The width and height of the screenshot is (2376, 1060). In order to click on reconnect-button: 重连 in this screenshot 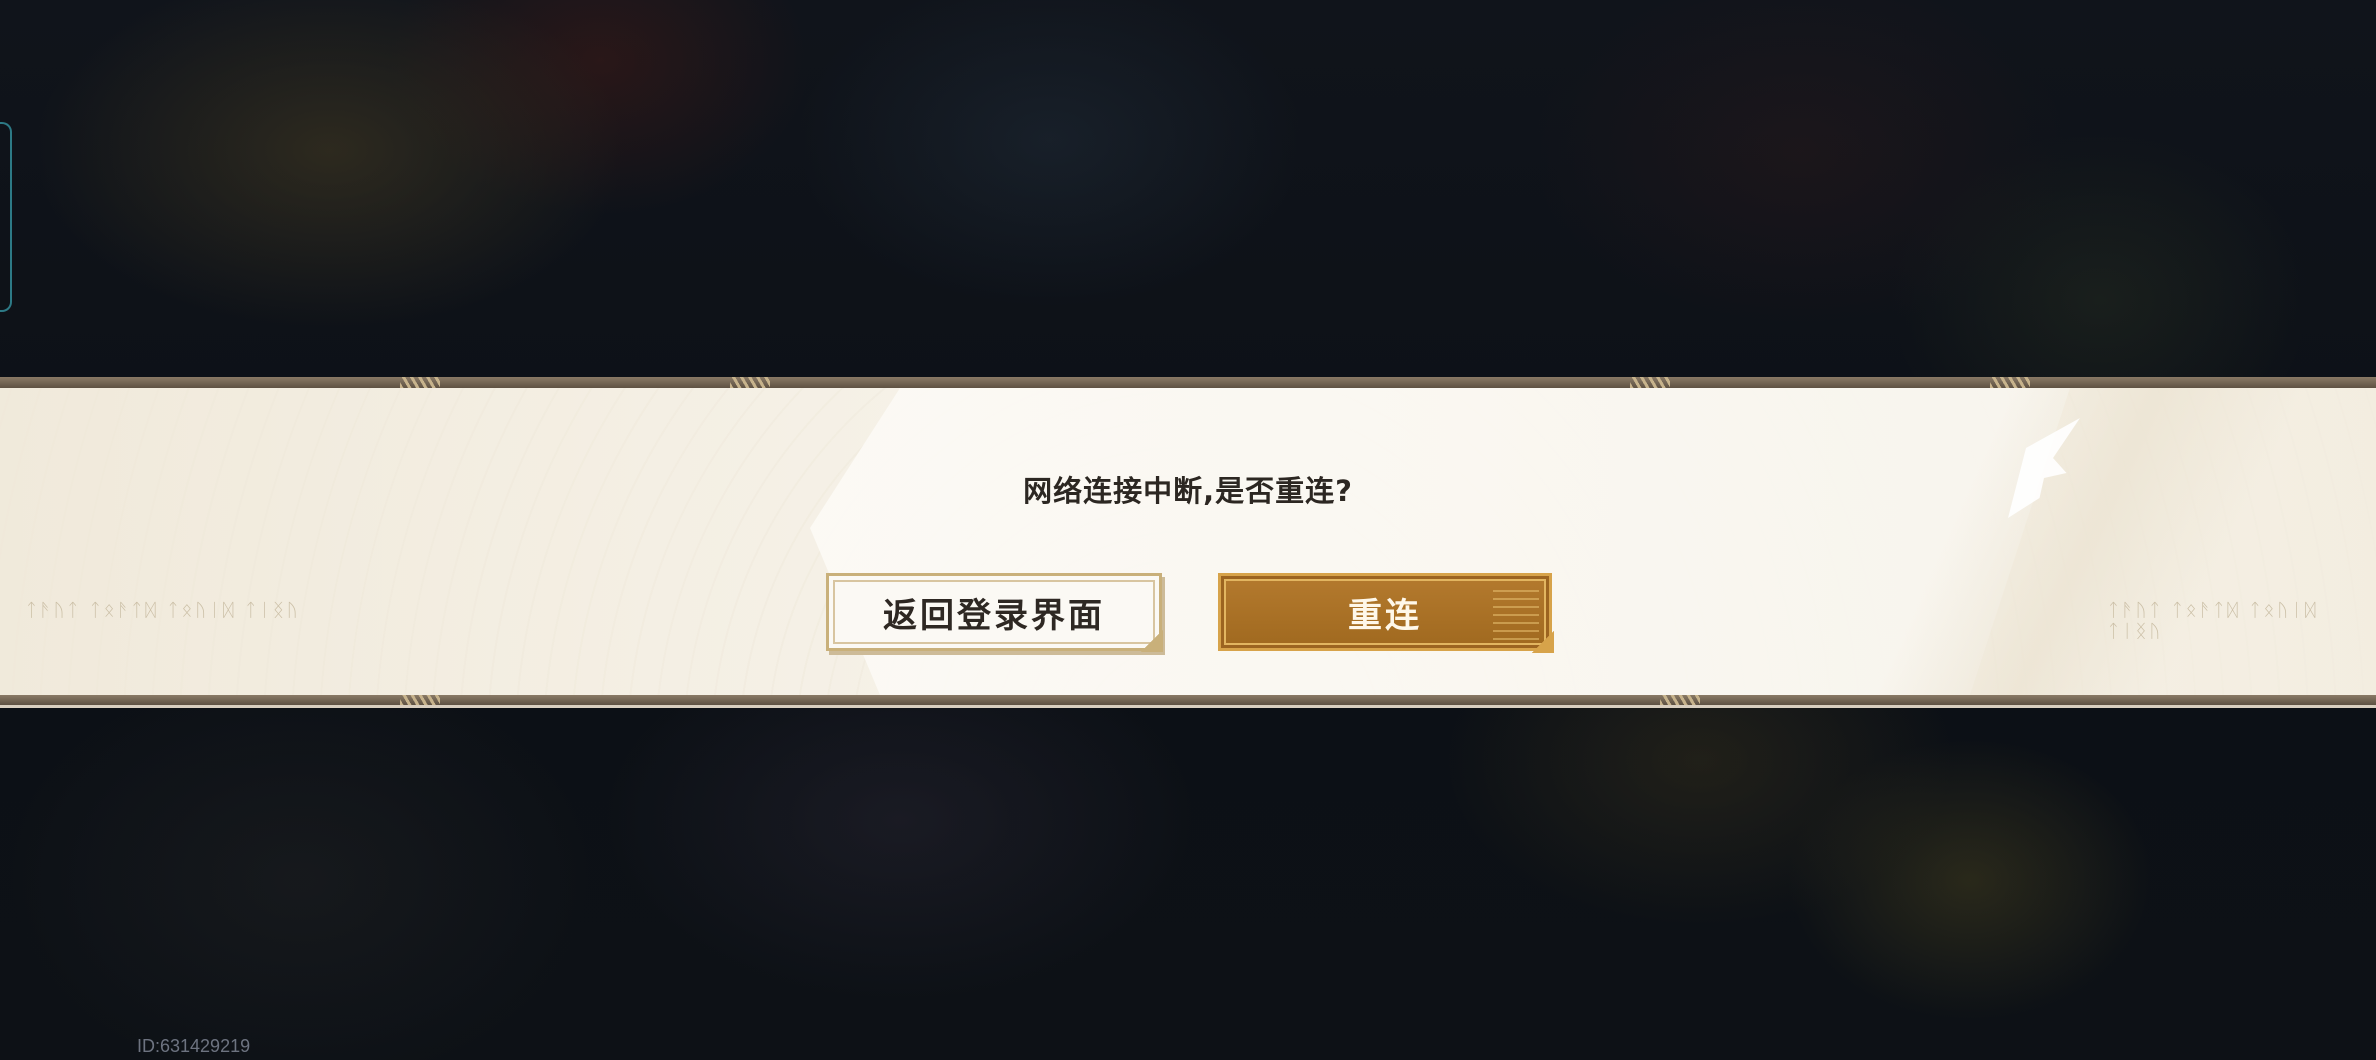, I will do `click(1386, 613)`.